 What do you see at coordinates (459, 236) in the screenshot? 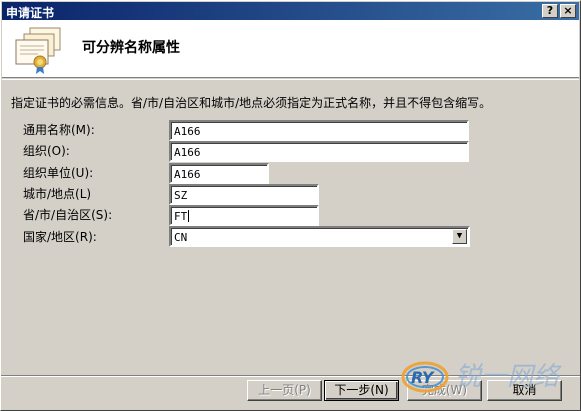
I see `chevron-down-icon: ▼` at bounding box center [459, 236].